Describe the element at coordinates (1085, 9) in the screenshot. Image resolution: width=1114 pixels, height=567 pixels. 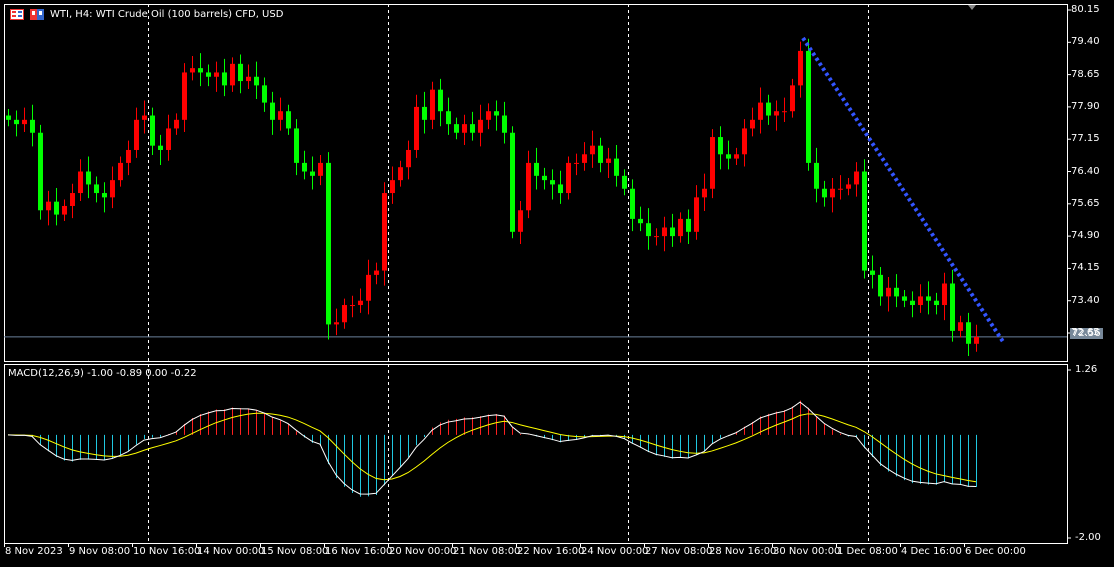
I see `price-tick-label: 80.15` at that location.